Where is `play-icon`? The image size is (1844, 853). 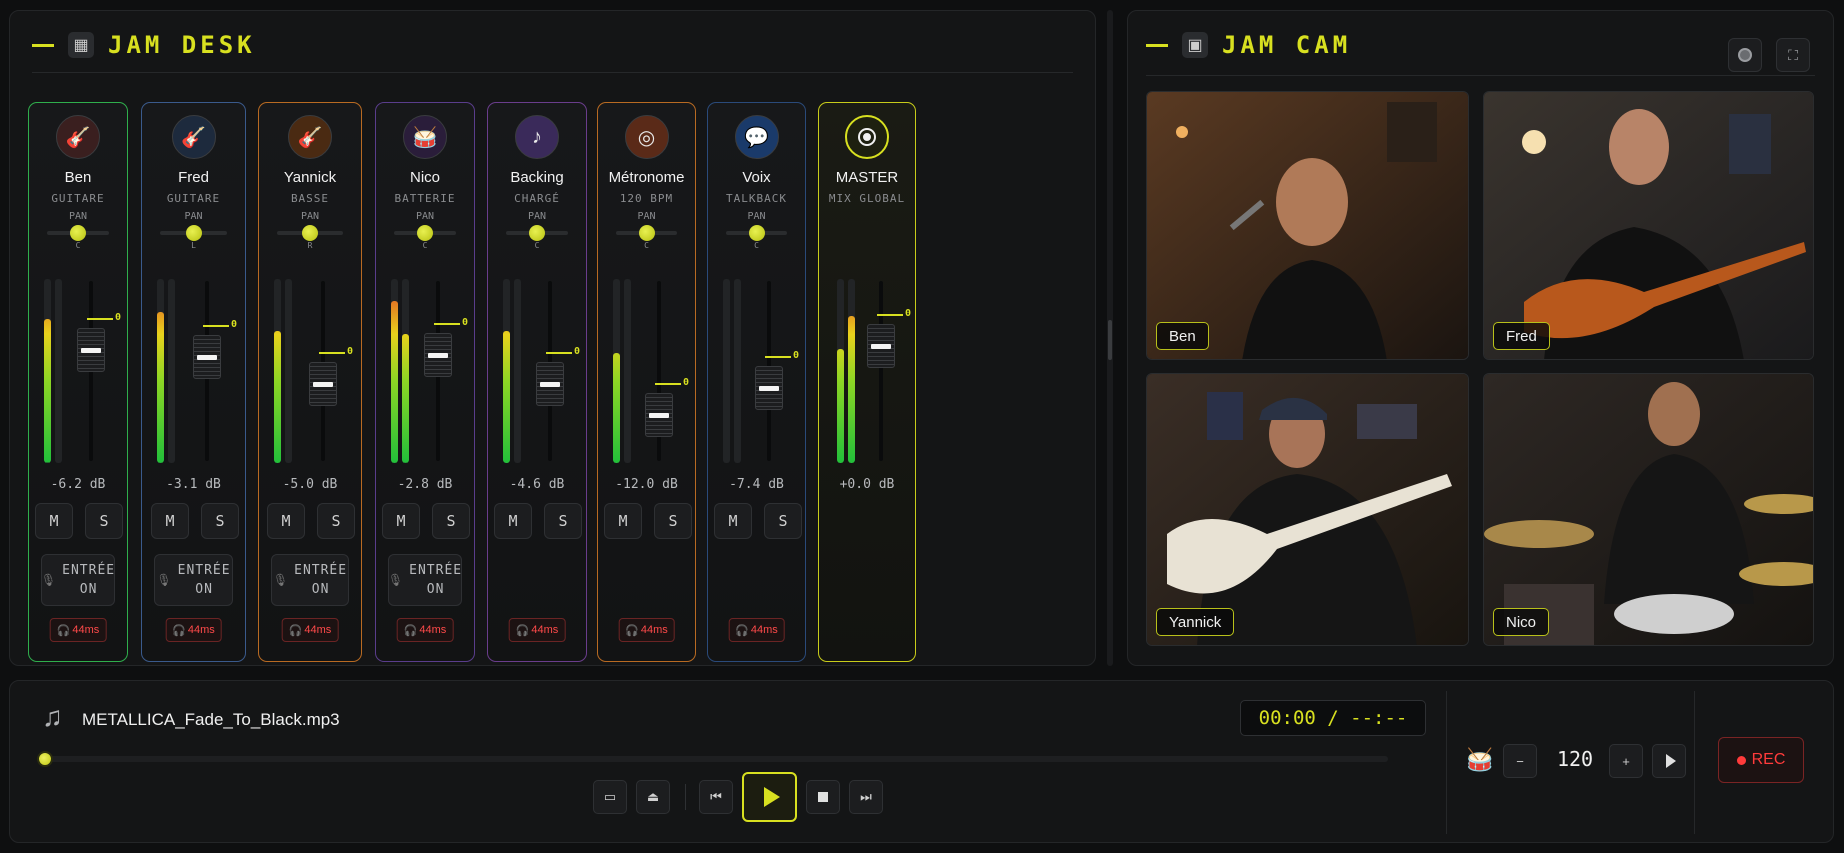 play-icon is located at coordinates (771, 797).